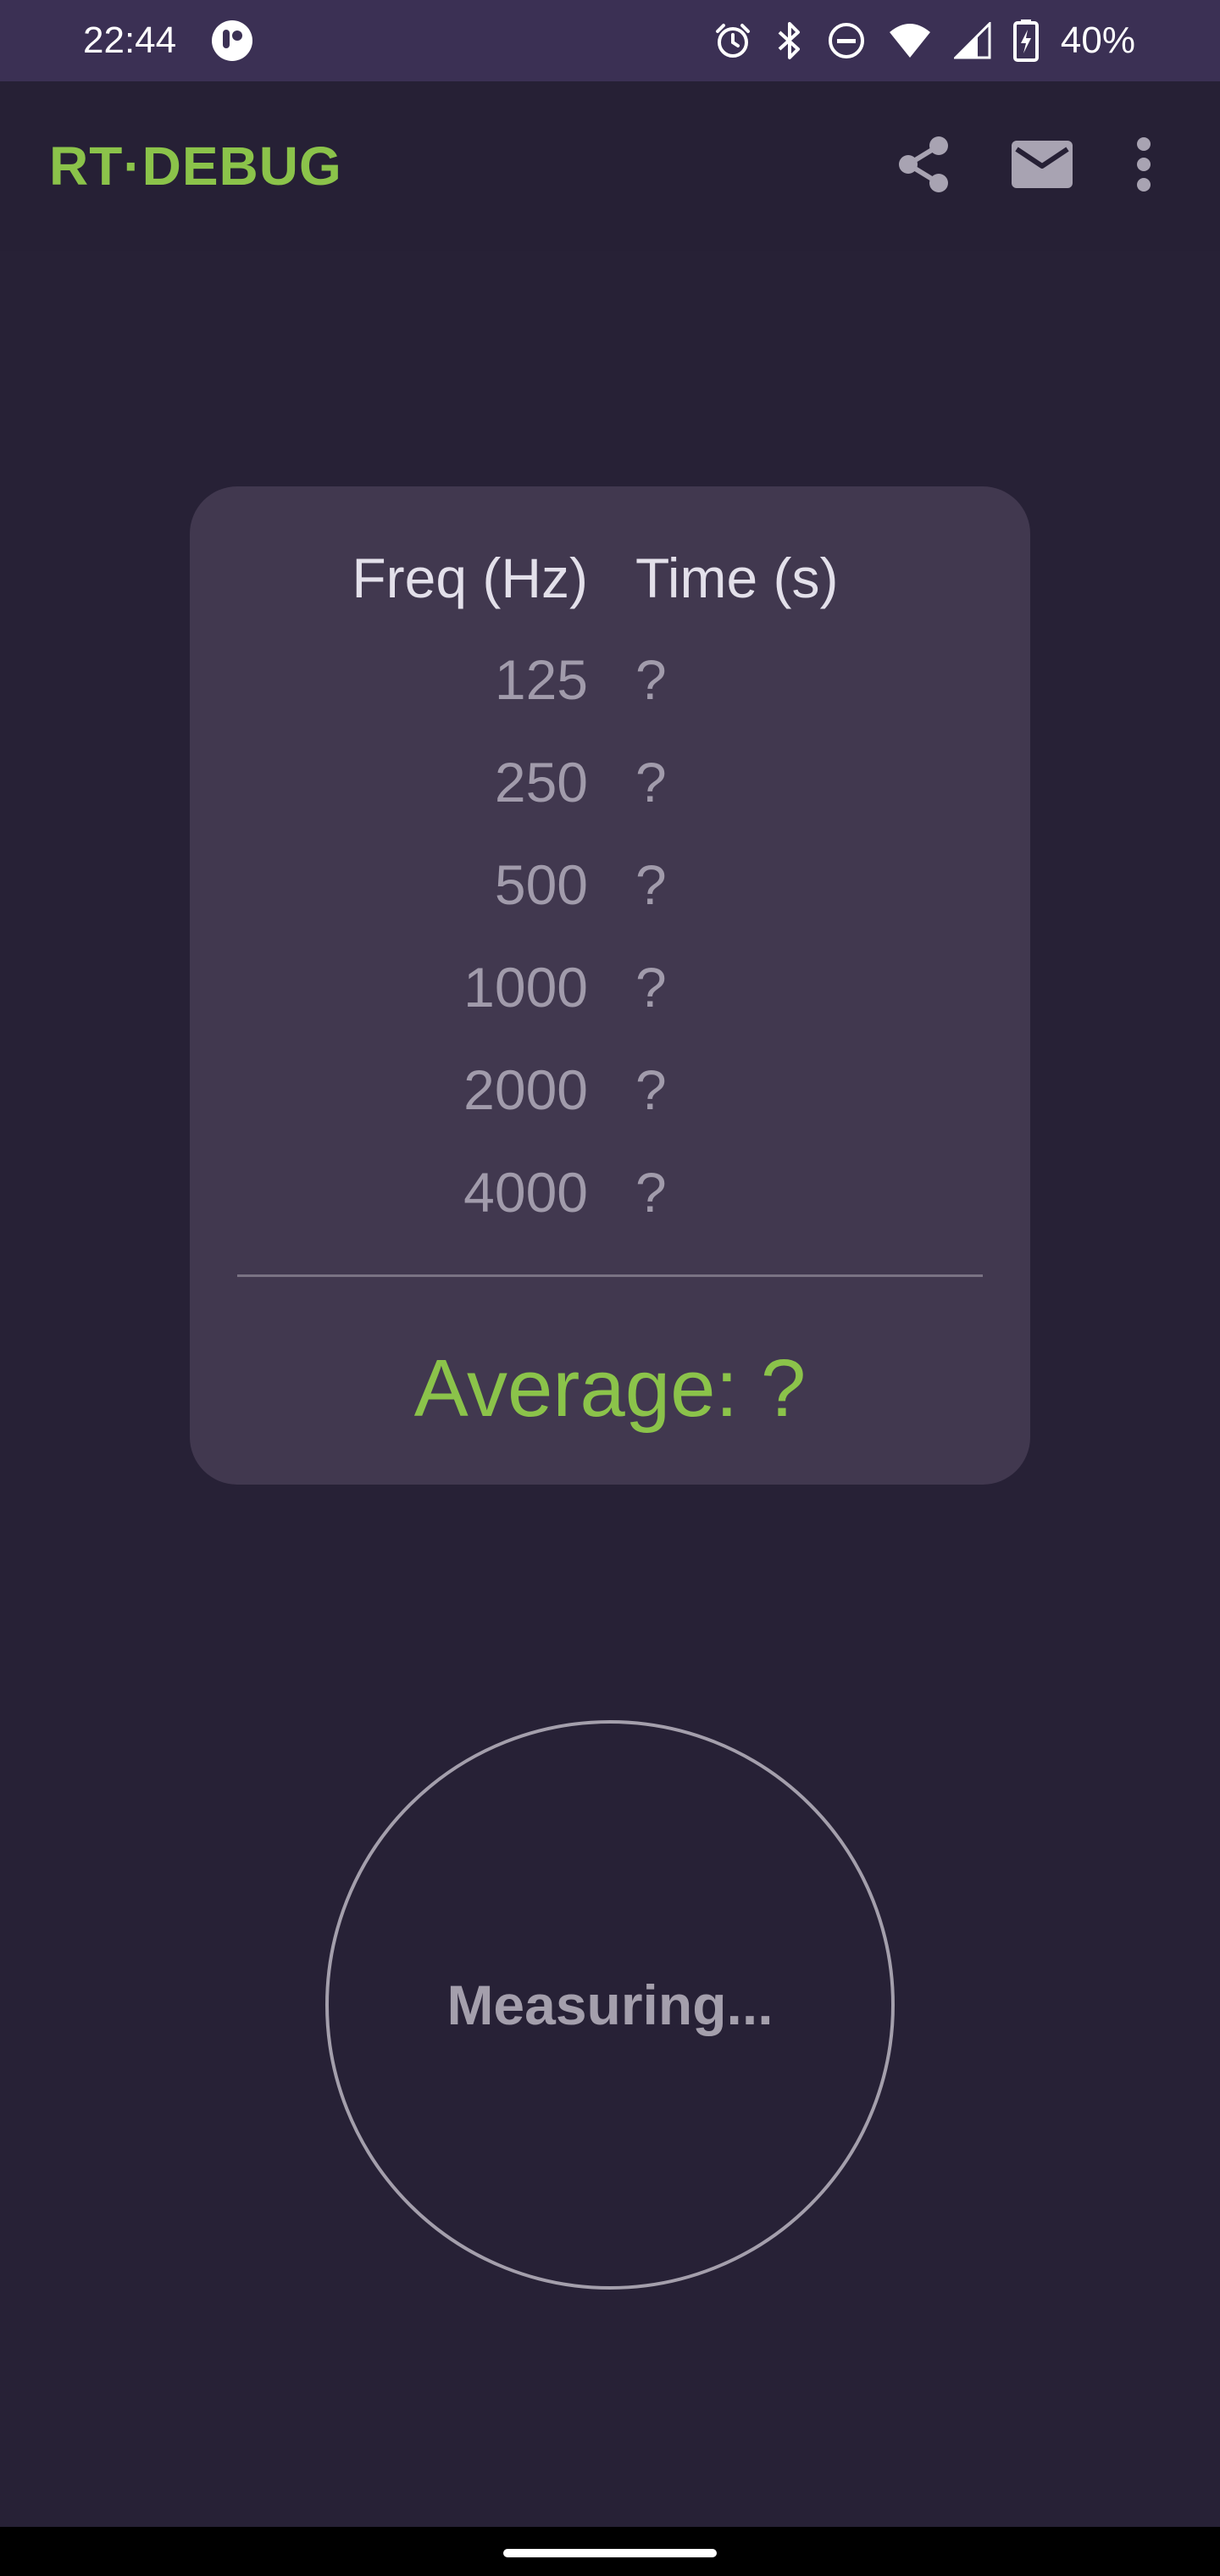  What do you see at coordinates (737, 578) in the screenshot?
I see `time-column-header: Time (s)` at bounding box center [737, 578].